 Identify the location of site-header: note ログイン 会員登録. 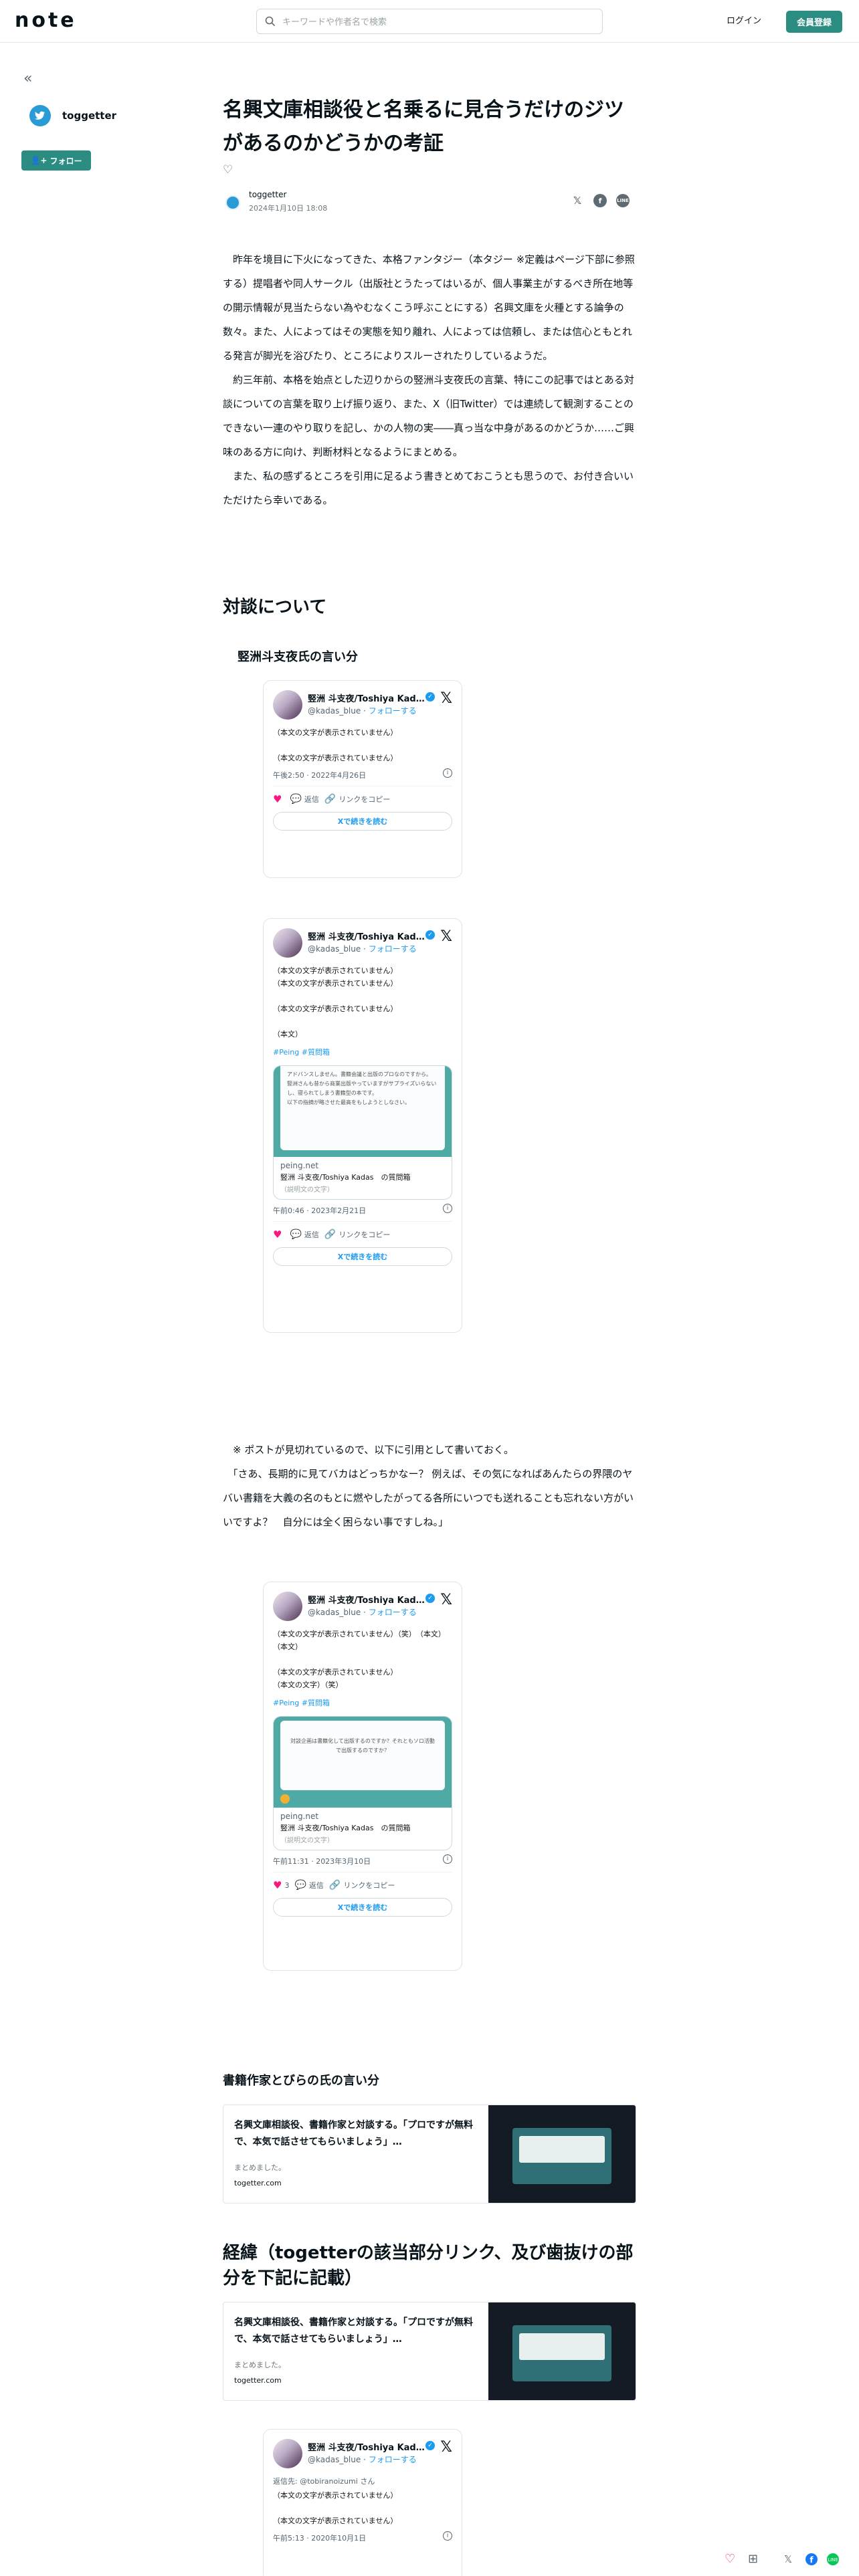
(429, 21).